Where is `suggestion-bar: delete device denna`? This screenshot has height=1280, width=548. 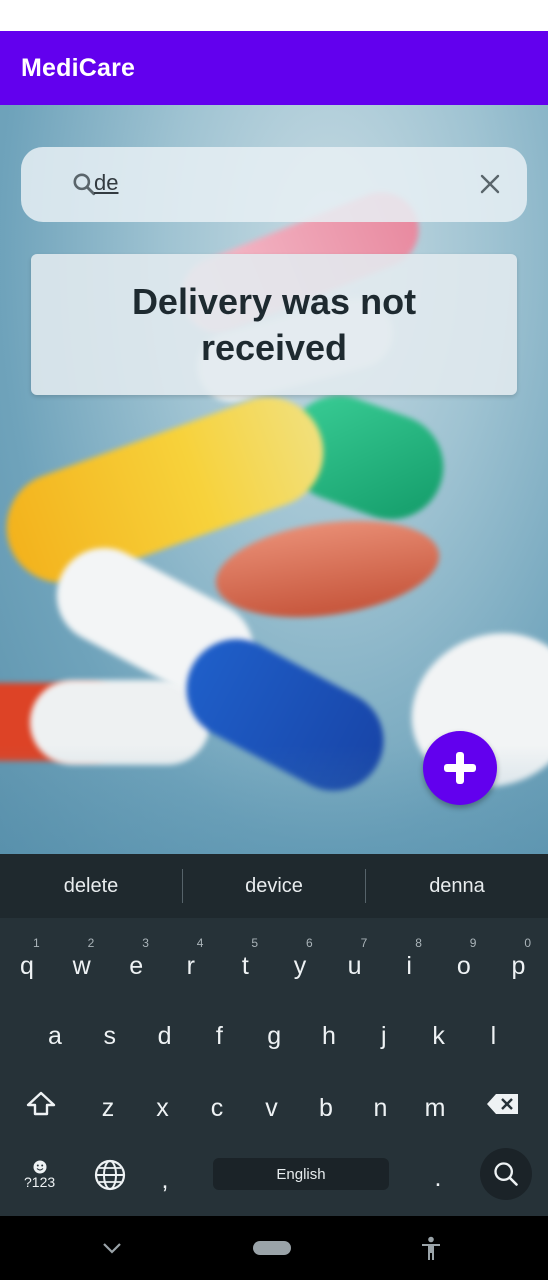 suggestion-bar: delete device denna is located at coordinates (274, 886).